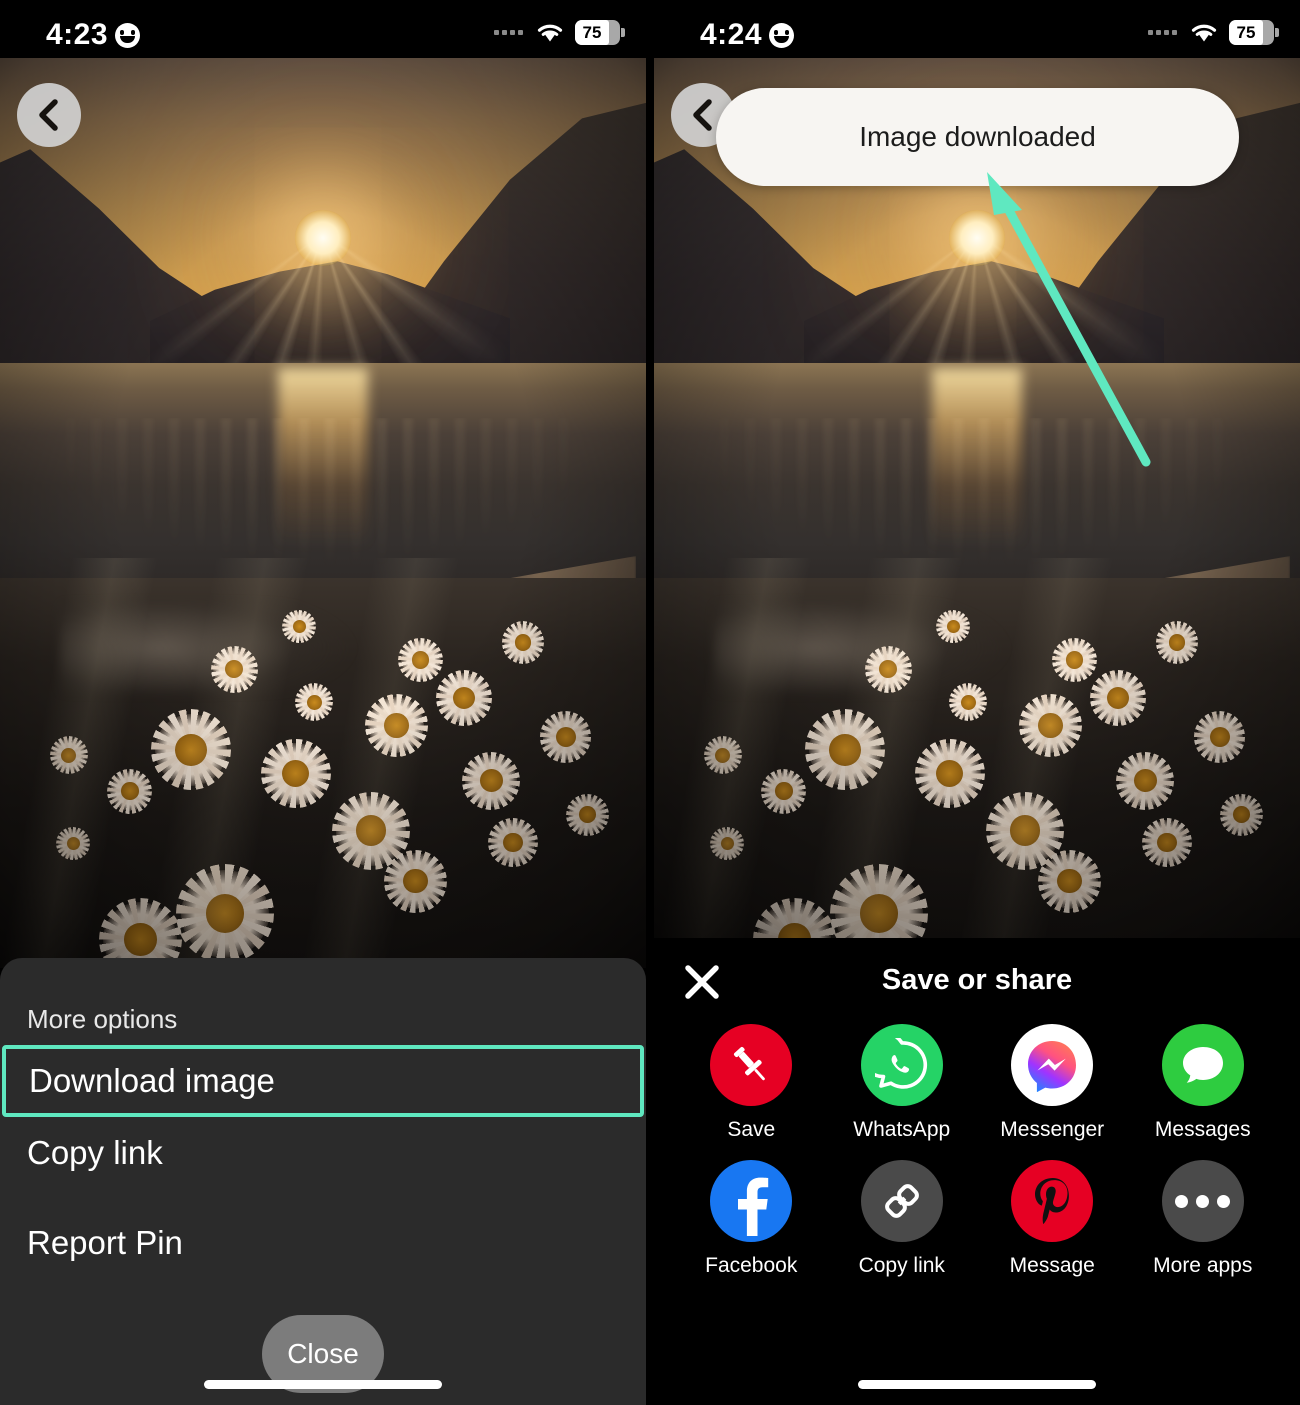  I want to click on option-copy-link: Copy link, so click(323, 1153).